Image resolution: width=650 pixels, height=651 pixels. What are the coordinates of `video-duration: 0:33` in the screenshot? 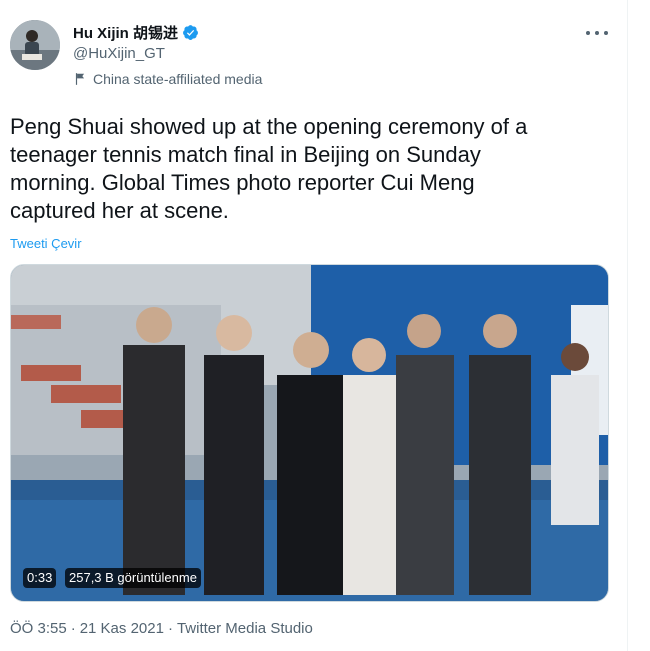 It's located at (40, 578).